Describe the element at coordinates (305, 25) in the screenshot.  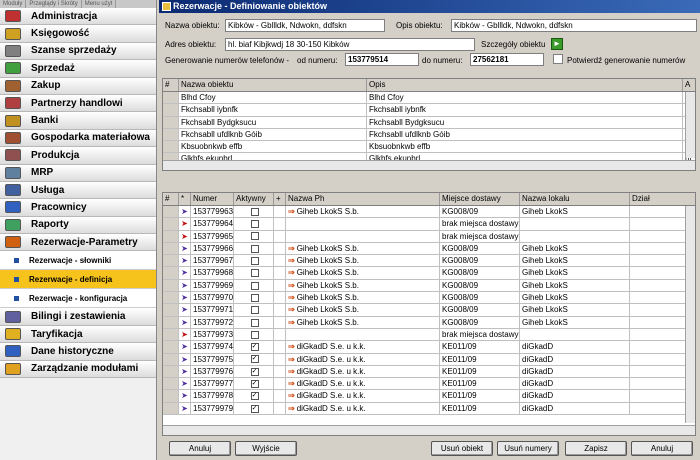
I see `nazwa-obiektu-input: Kibków - Gbllldk, Ndwokn, ddfskn` at that location.